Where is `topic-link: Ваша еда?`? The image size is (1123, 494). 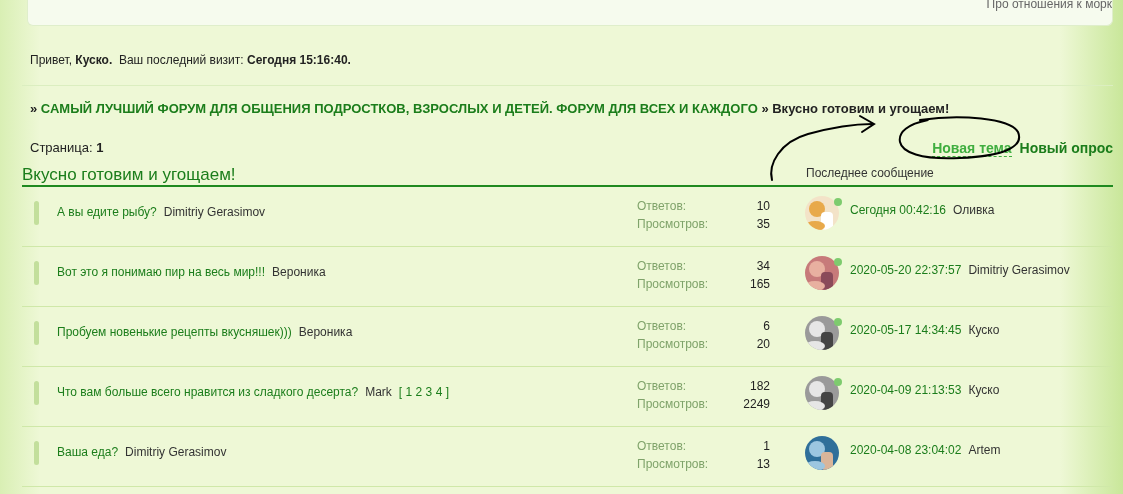 topic-link: Ваша еда? is located at coordinates (88, 452).